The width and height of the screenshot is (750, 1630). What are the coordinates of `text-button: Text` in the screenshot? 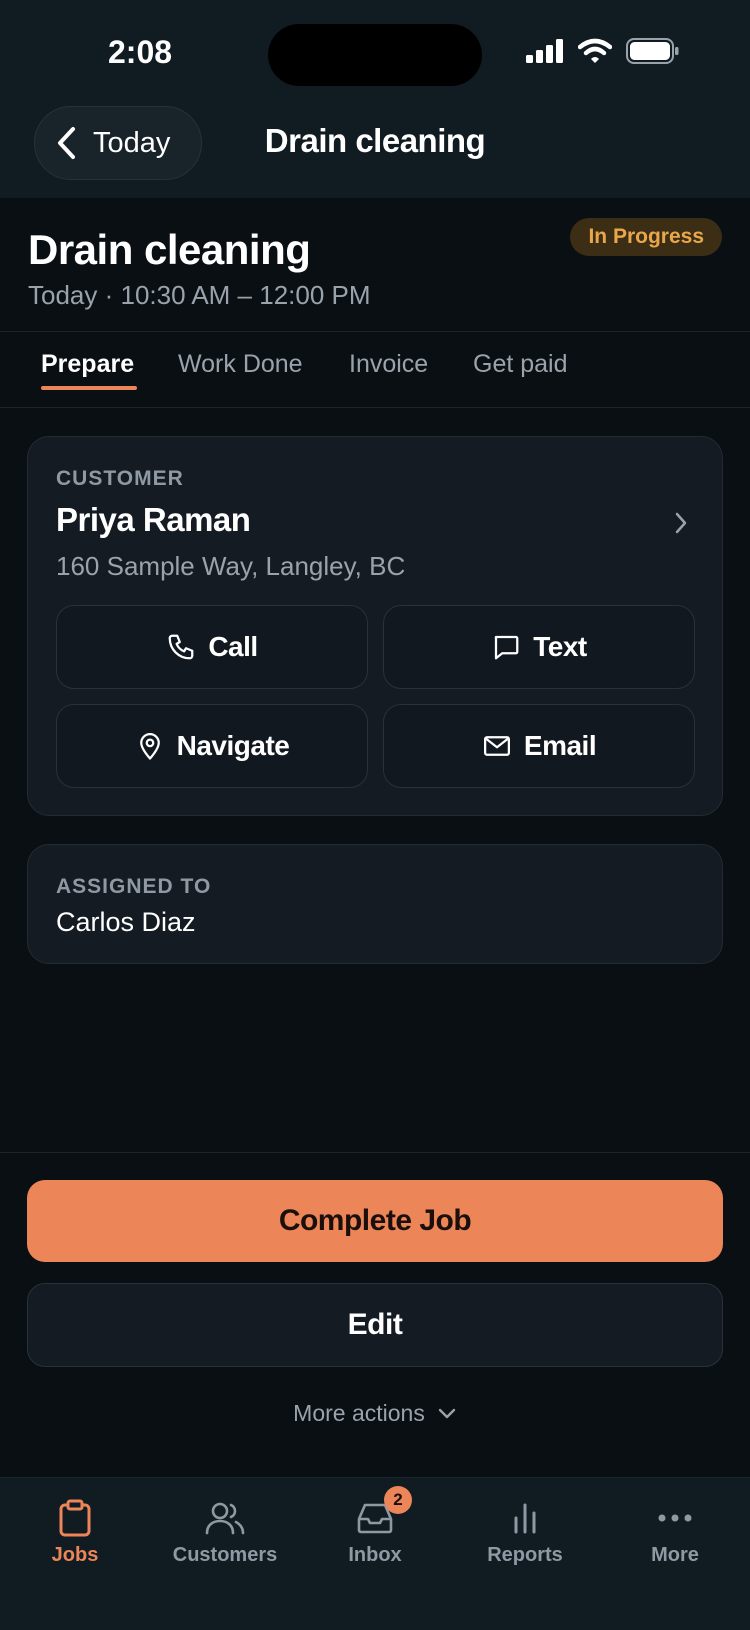 It's located at (539, 647).